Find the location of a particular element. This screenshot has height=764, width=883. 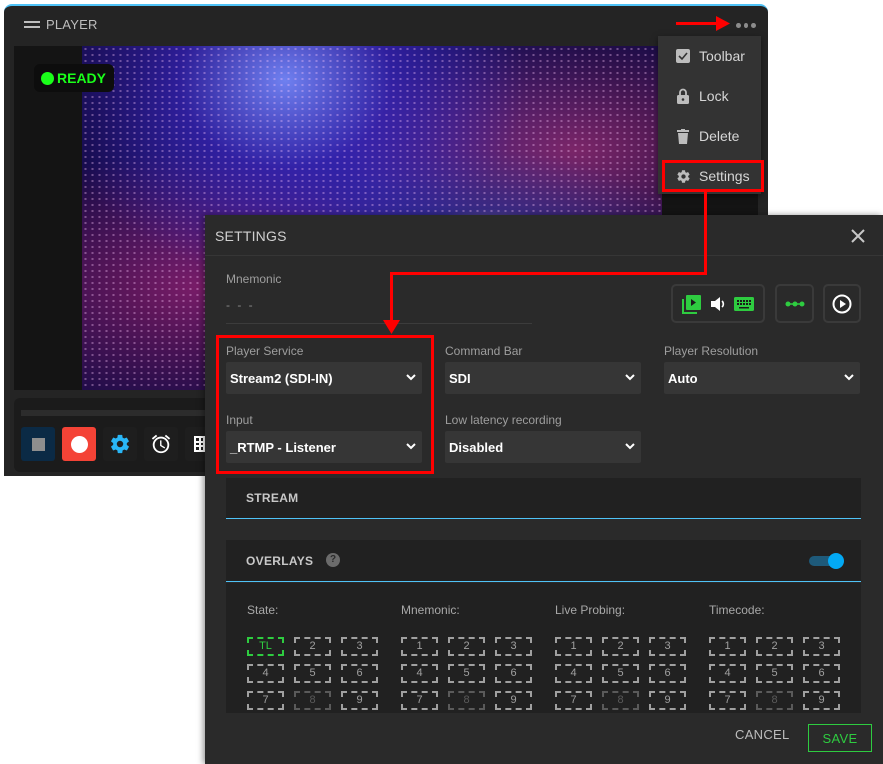

connection-button is located at coordinates (794, 303).